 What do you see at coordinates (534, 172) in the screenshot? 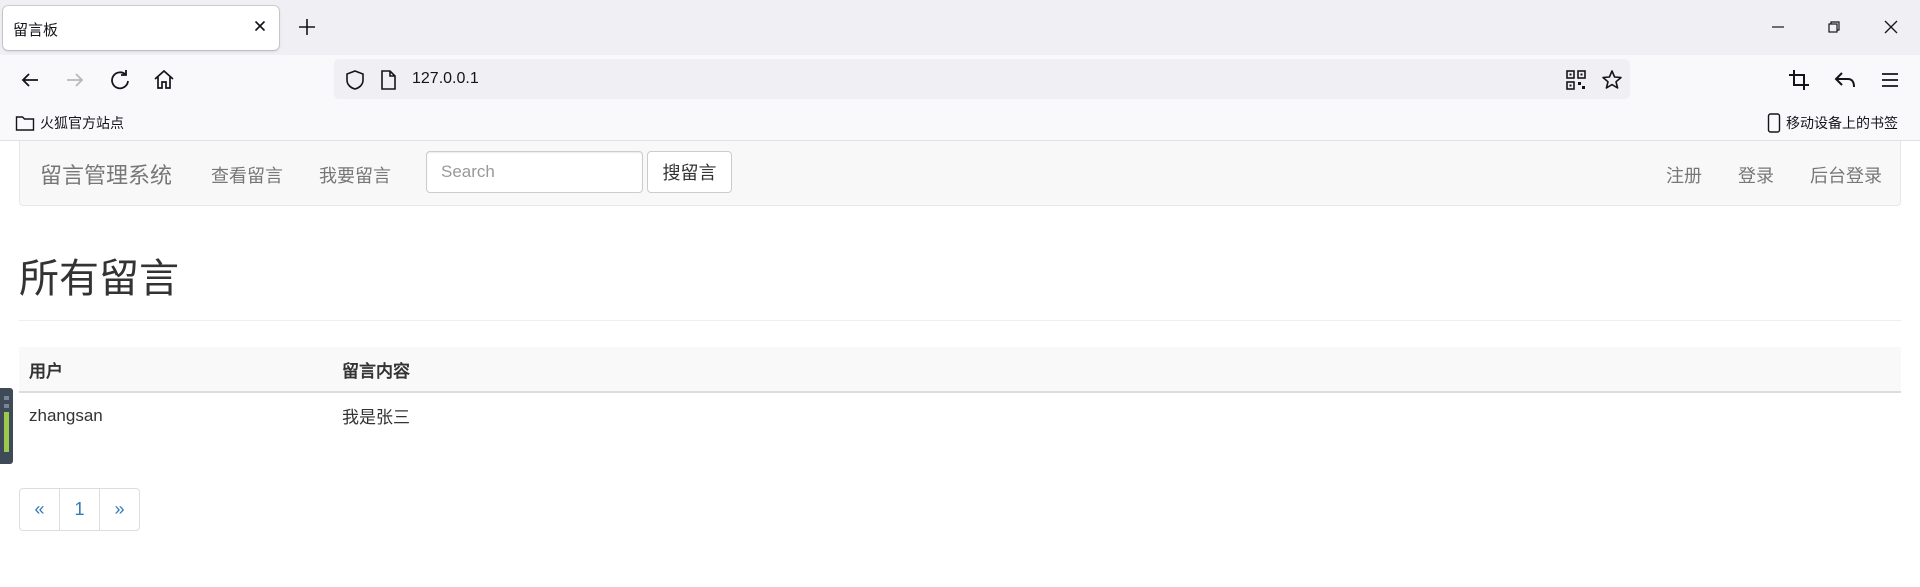
I see `search-input` at bounding box center [534, 172].